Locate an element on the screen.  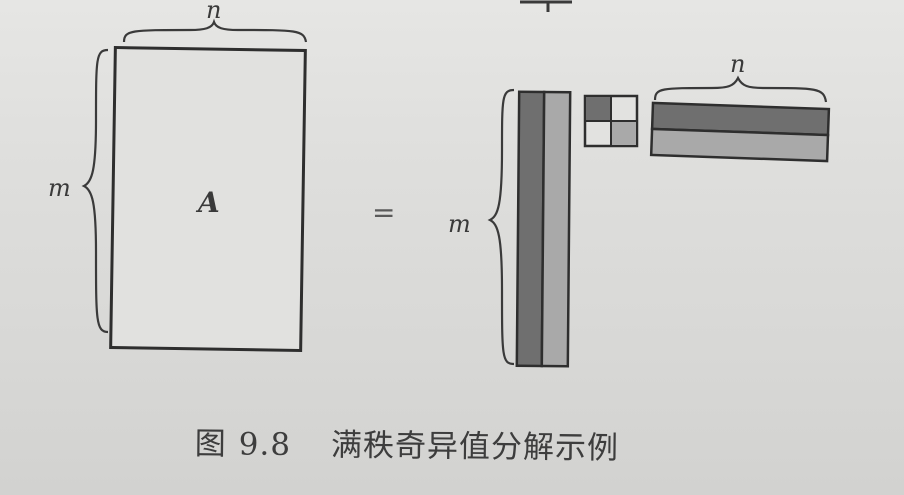
u-column-light is located at coordinates (556, 229).